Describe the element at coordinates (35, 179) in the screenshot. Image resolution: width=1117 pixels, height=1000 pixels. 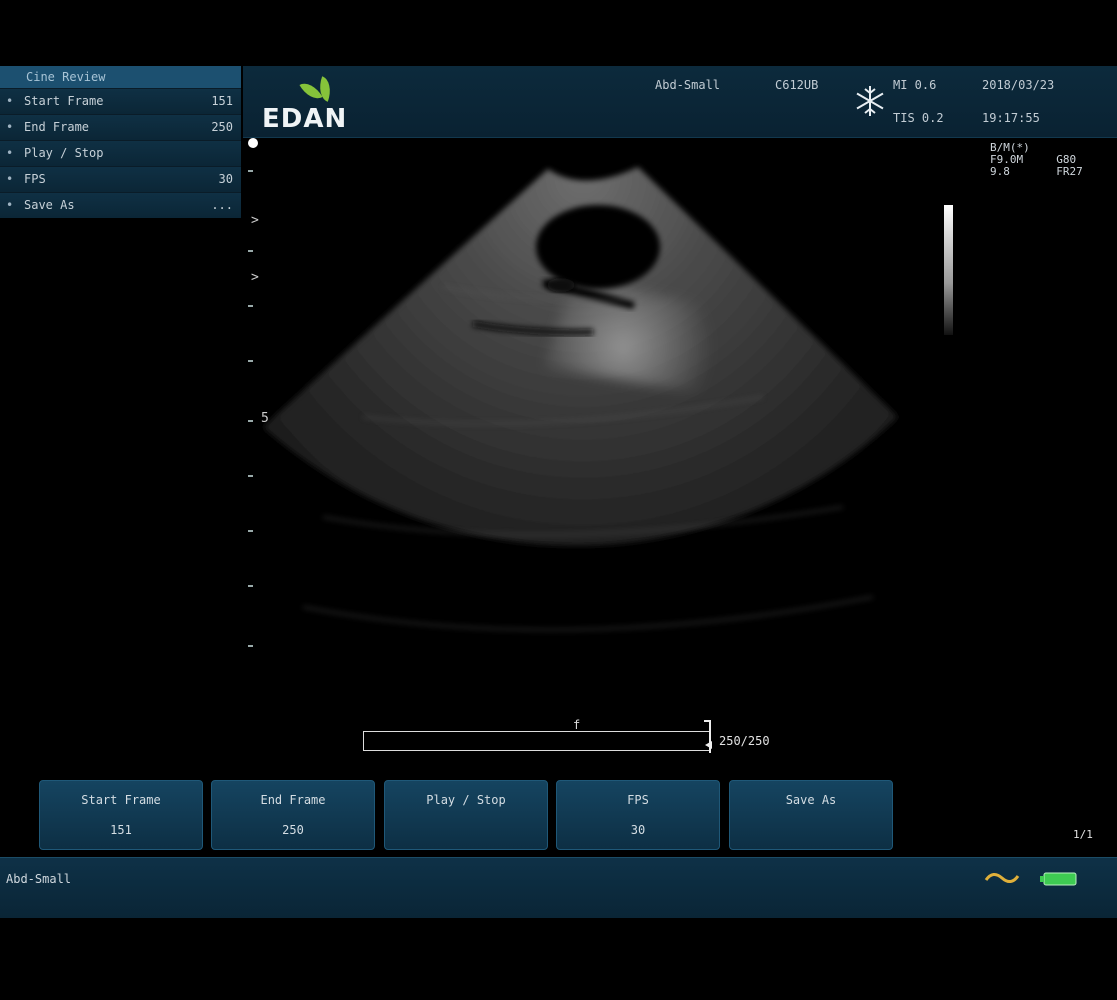
I see `cine-menu-label: FPS` at that location.